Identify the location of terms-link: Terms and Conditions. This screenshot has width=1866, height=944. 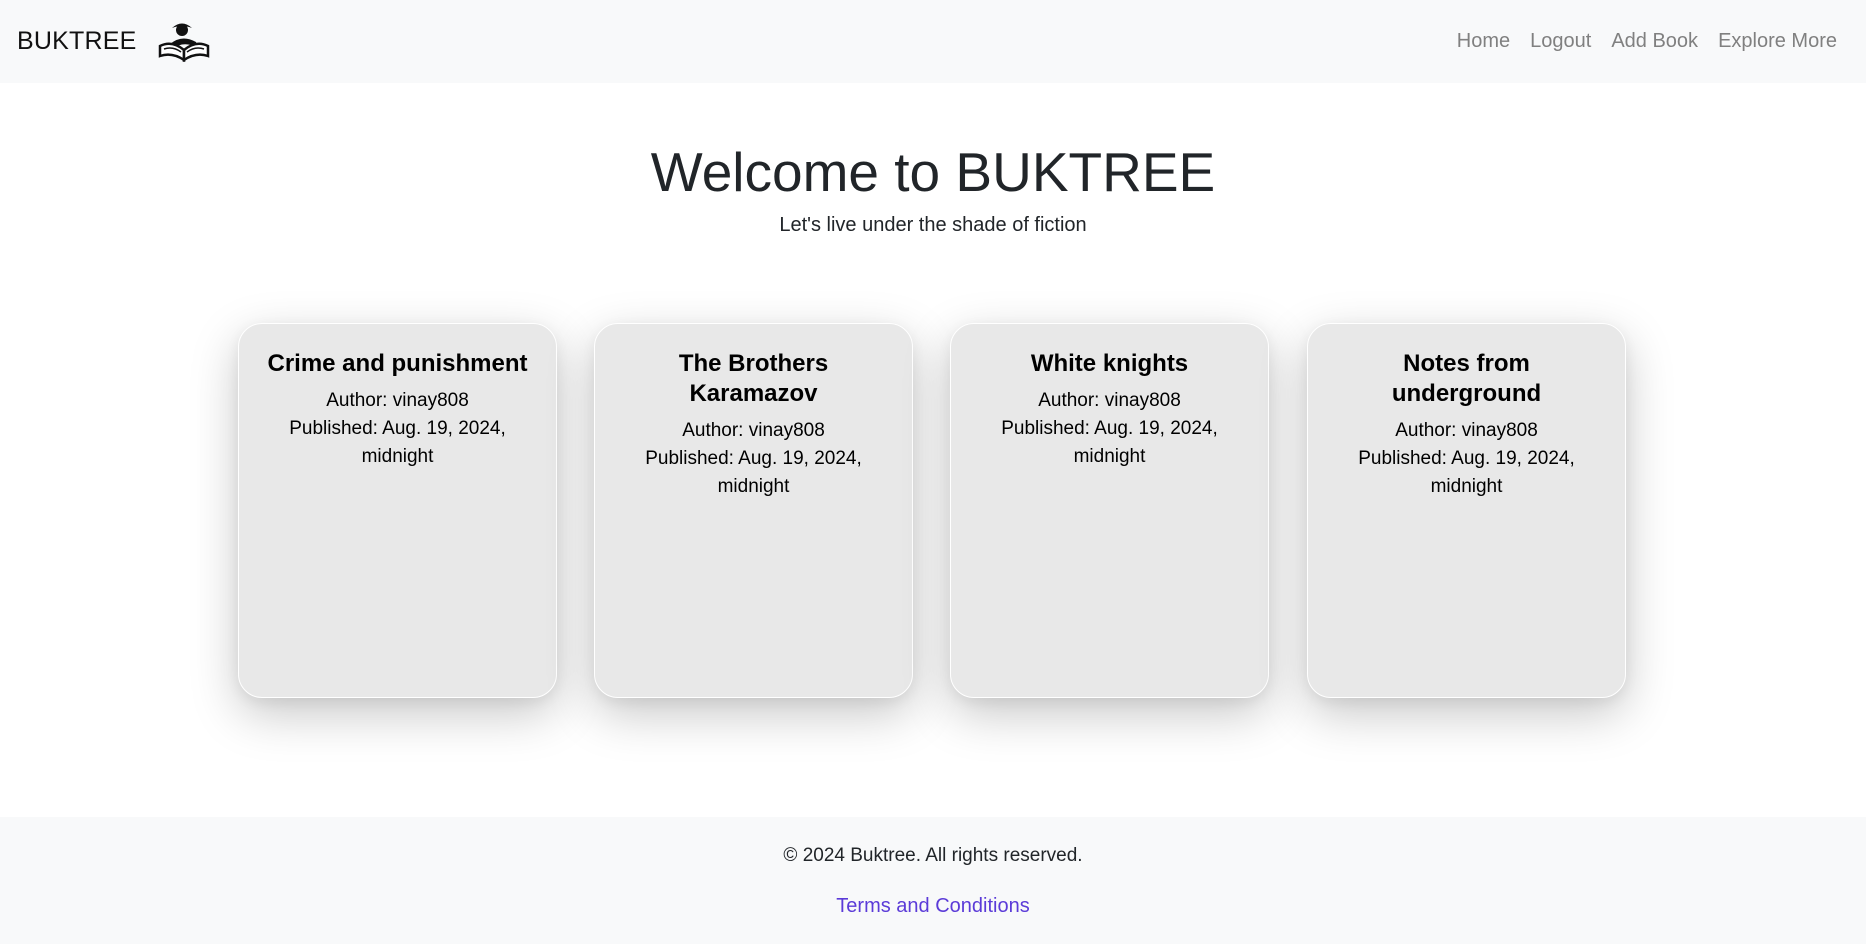
(932, 906).